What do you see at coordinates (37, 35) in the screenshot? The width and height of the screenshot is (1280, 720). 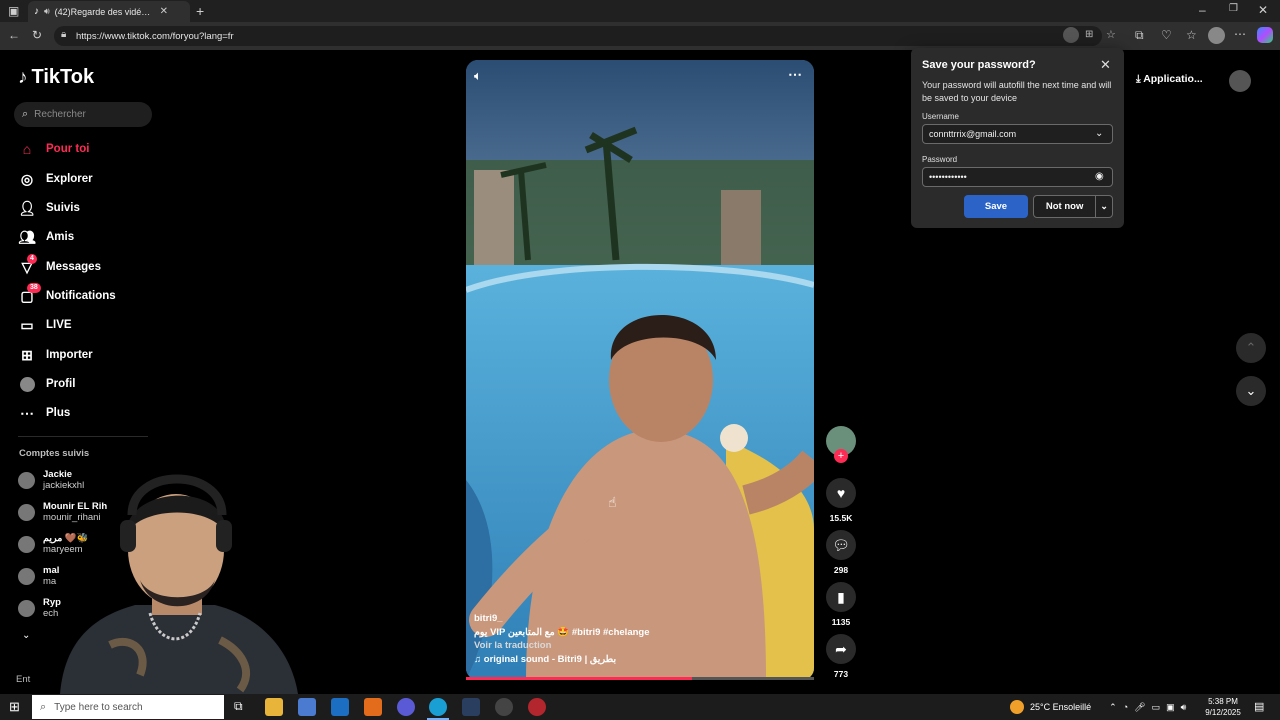 I see `refresh-icon: ↻` at bounding box center [37, 35].